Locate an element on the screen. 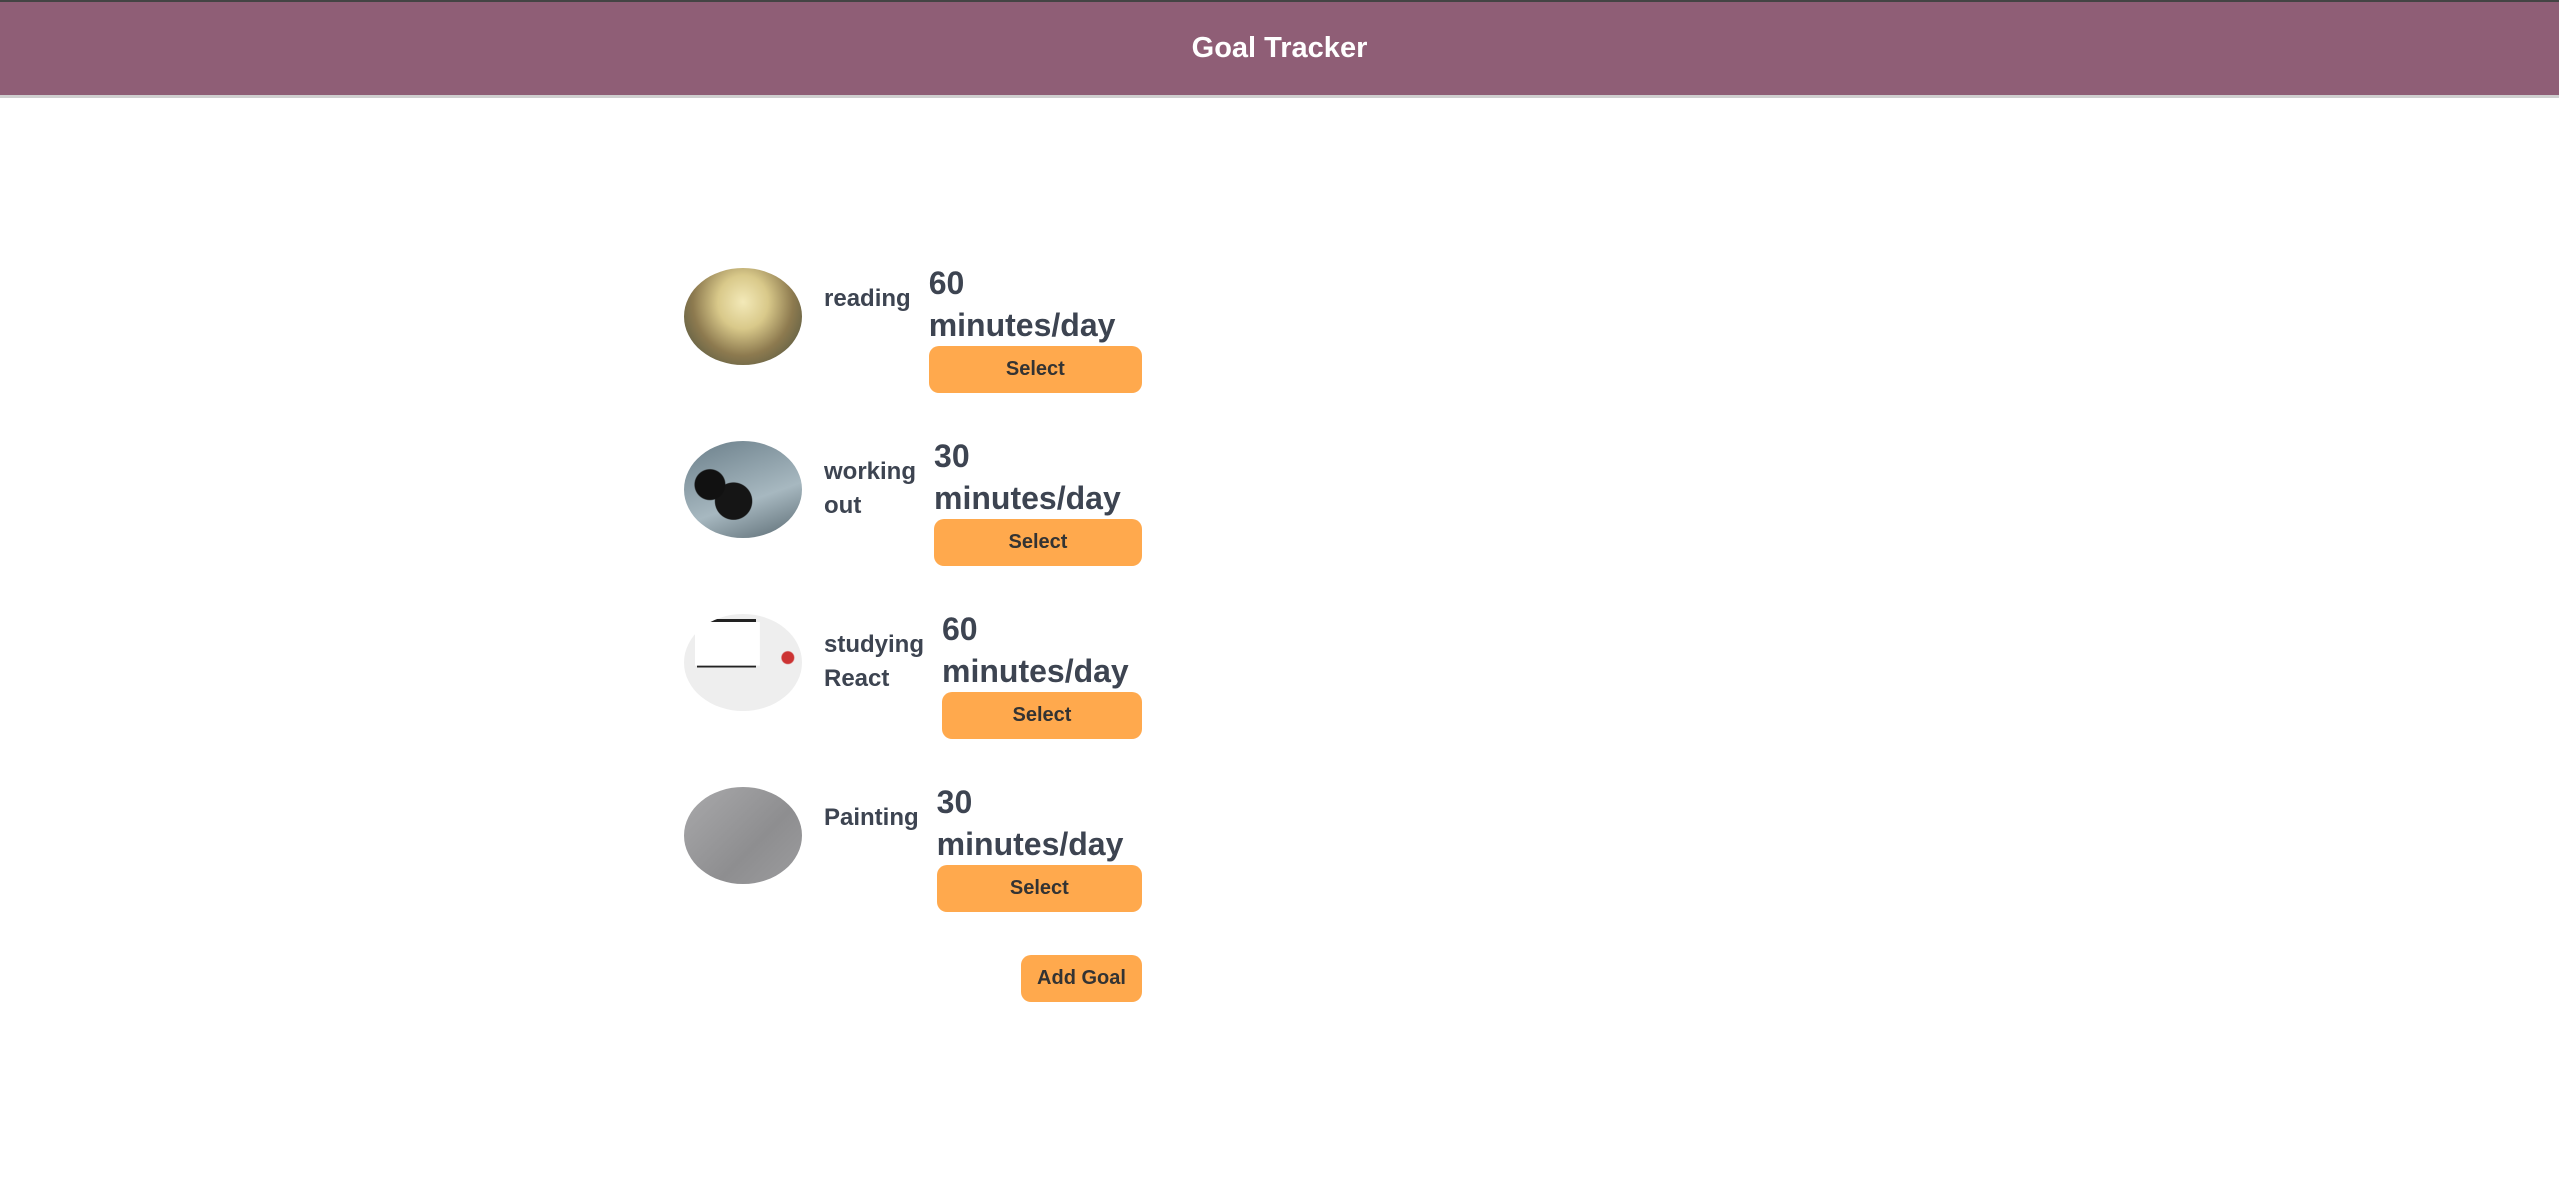  goal-name: Painting is located at coordinates (871, 817).